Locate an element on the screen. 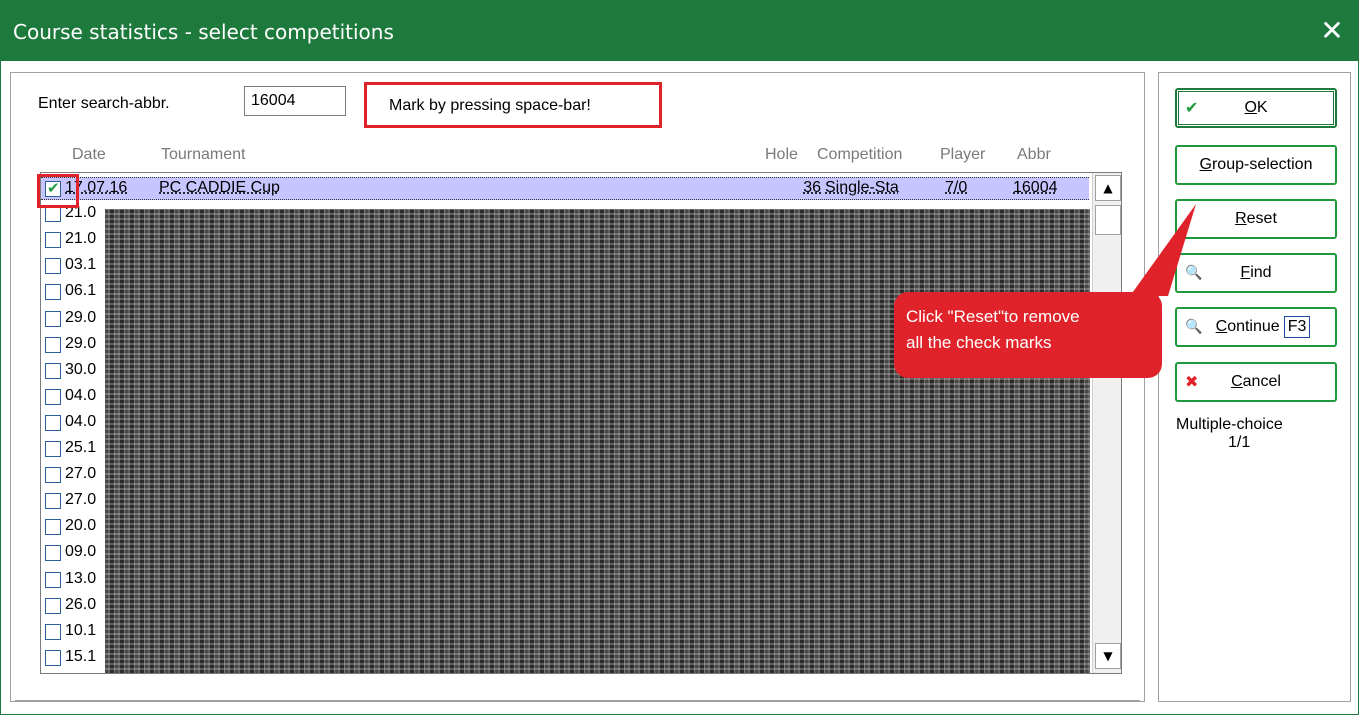  scroll-up-icon: ▲ is located at coordinates (1108, 188).